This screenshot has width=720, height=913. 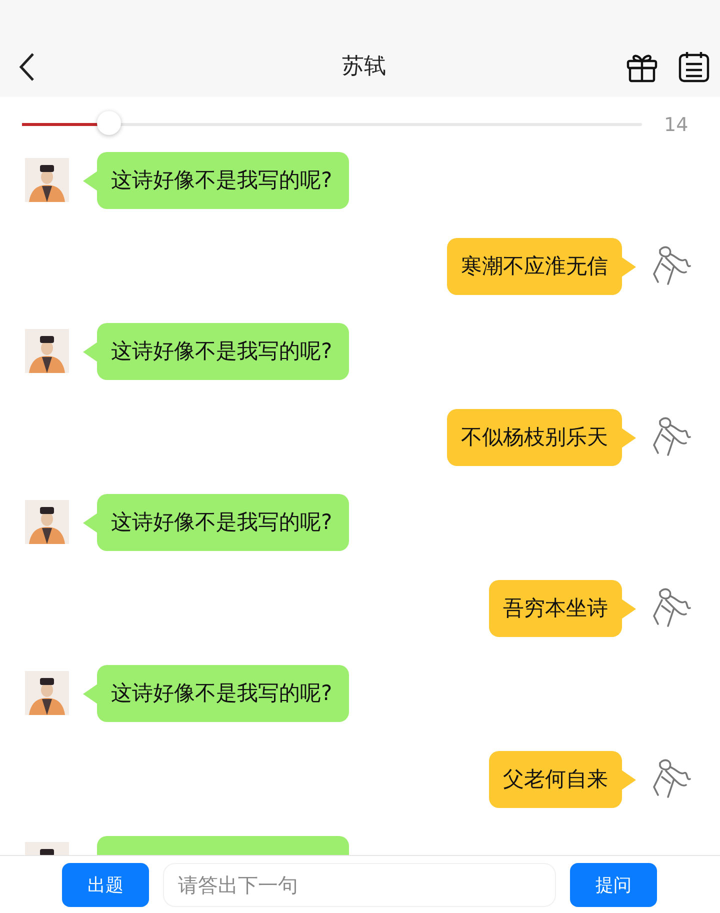 I want to click on answer-field: 请答出下一句, so click(x=359, y=884).